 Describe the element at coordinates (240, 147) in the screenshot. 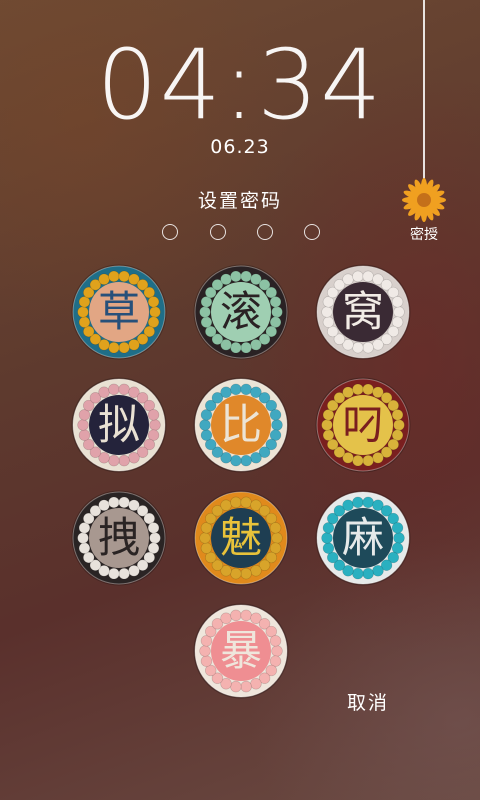

I see `date: 06.23` at that location.